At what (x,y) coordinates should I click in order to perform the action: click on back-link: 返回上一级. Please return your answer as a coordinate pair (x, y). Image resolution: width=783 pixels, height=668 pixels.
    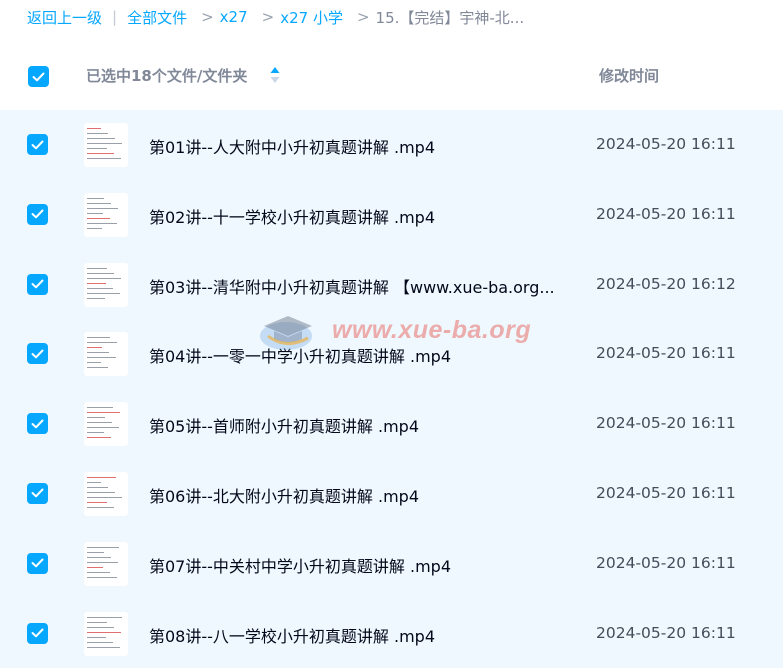
    Looking at the image, I should click on (64, 17).